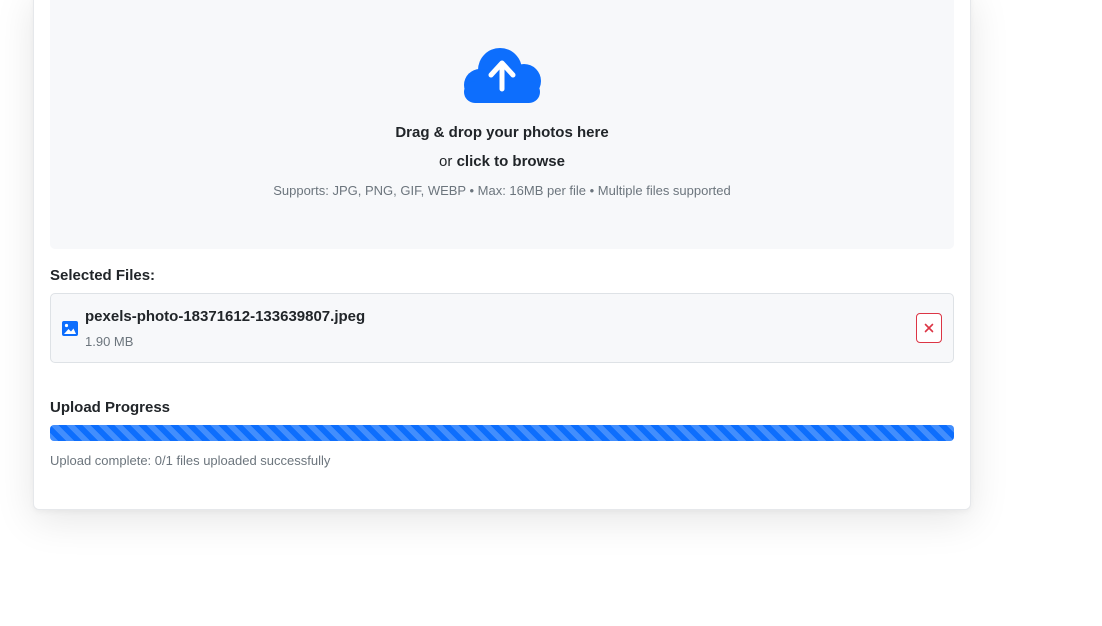  I want to click on close-icon, so click(929, 328).